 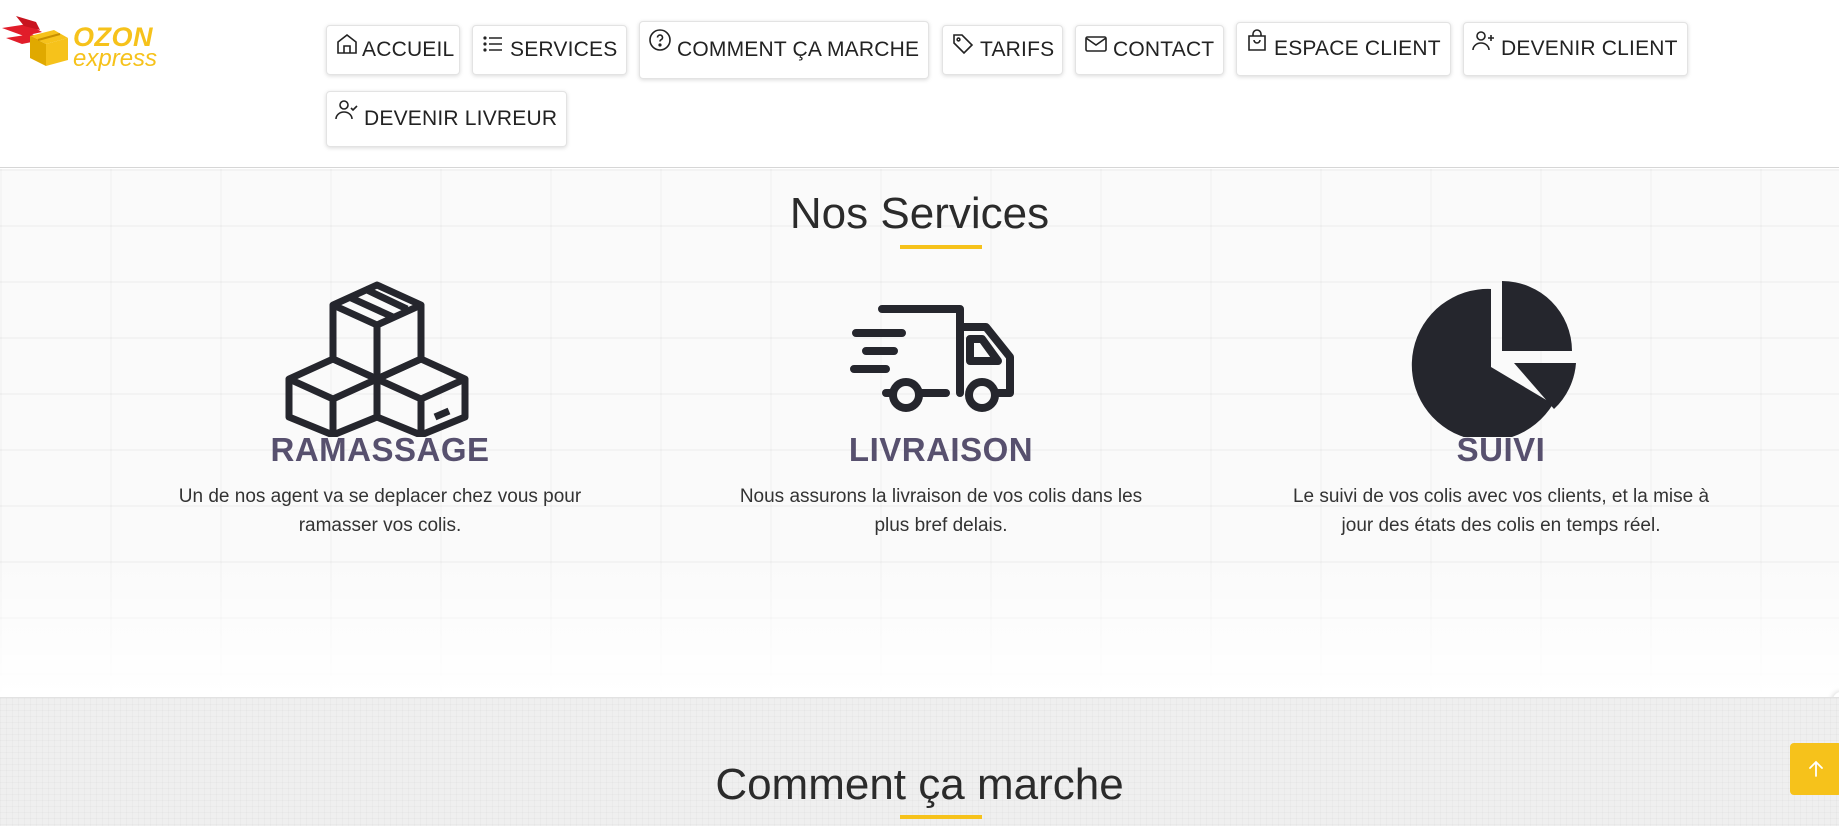 I want to click on nav-devenir-livreur: DEVENIR LIVREUR, so click(x=446, y=119).